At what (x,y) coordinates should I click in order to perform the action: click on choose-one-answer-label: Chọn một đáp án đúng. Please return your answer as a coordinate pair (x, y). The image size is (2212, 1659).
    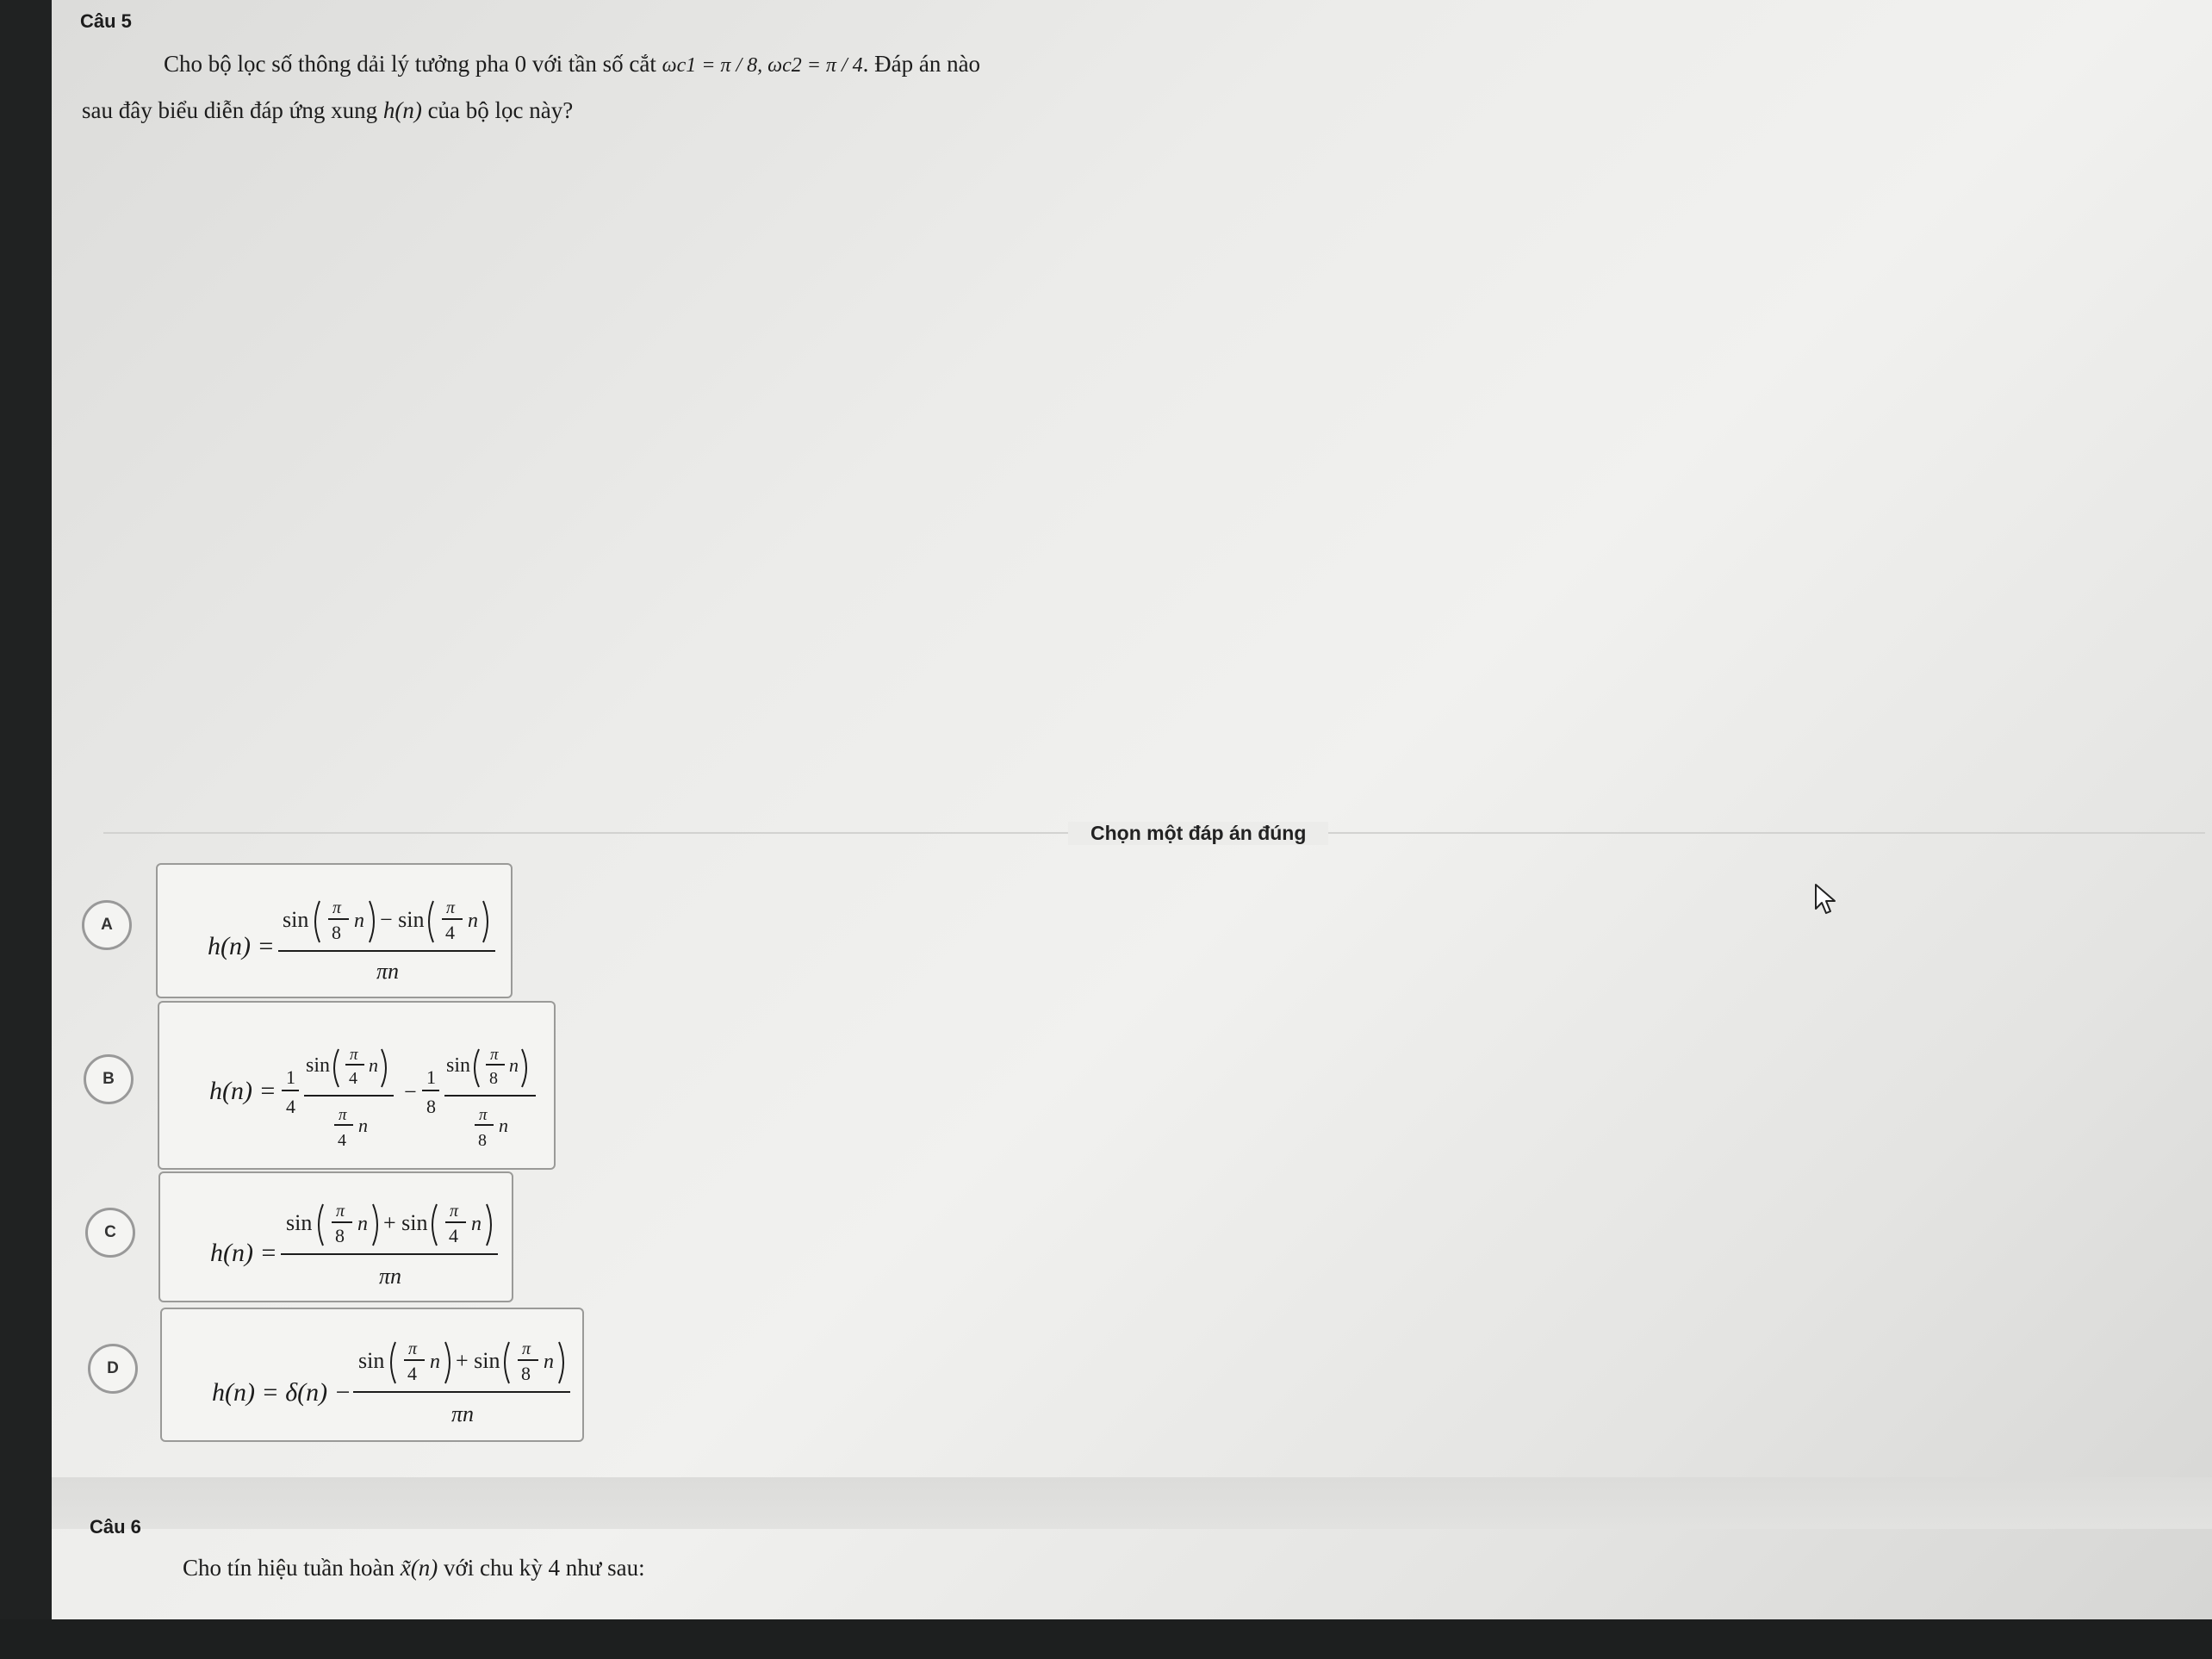
    Looking at the image, I should click on (1198, 833).